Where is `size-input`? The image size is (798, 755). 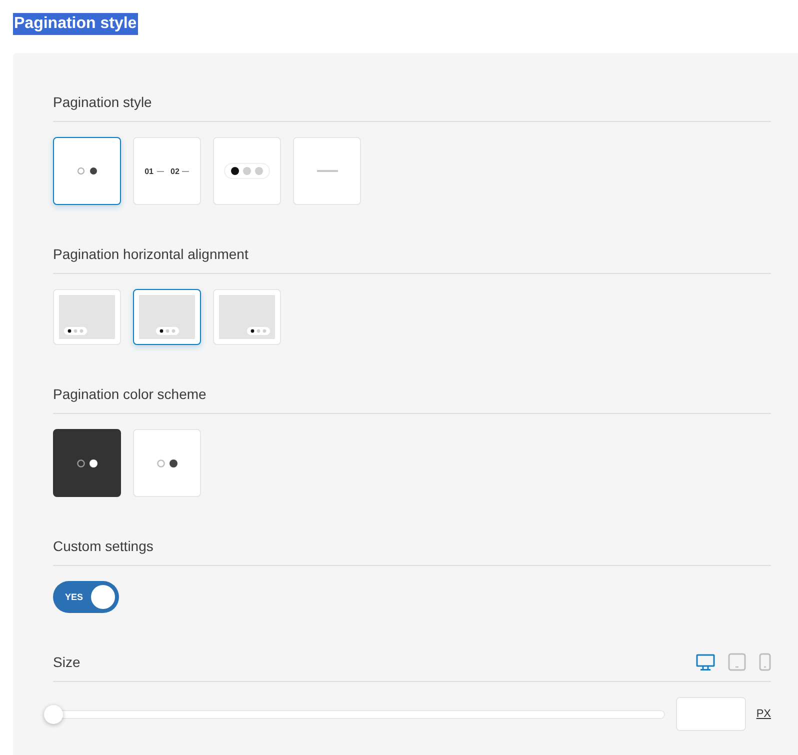
size-input is located at coordinates (711, 714).